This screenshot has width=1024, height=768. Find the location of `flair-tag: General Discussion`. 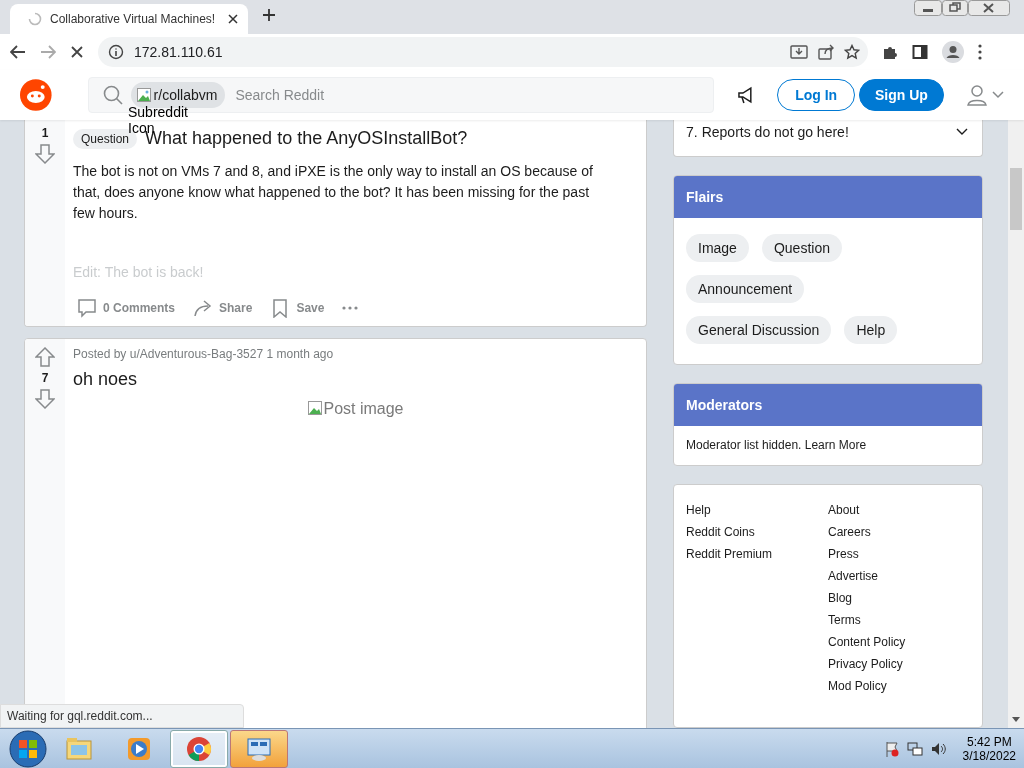

flair-tag: General Discussion is located at coordinates (759, 329).